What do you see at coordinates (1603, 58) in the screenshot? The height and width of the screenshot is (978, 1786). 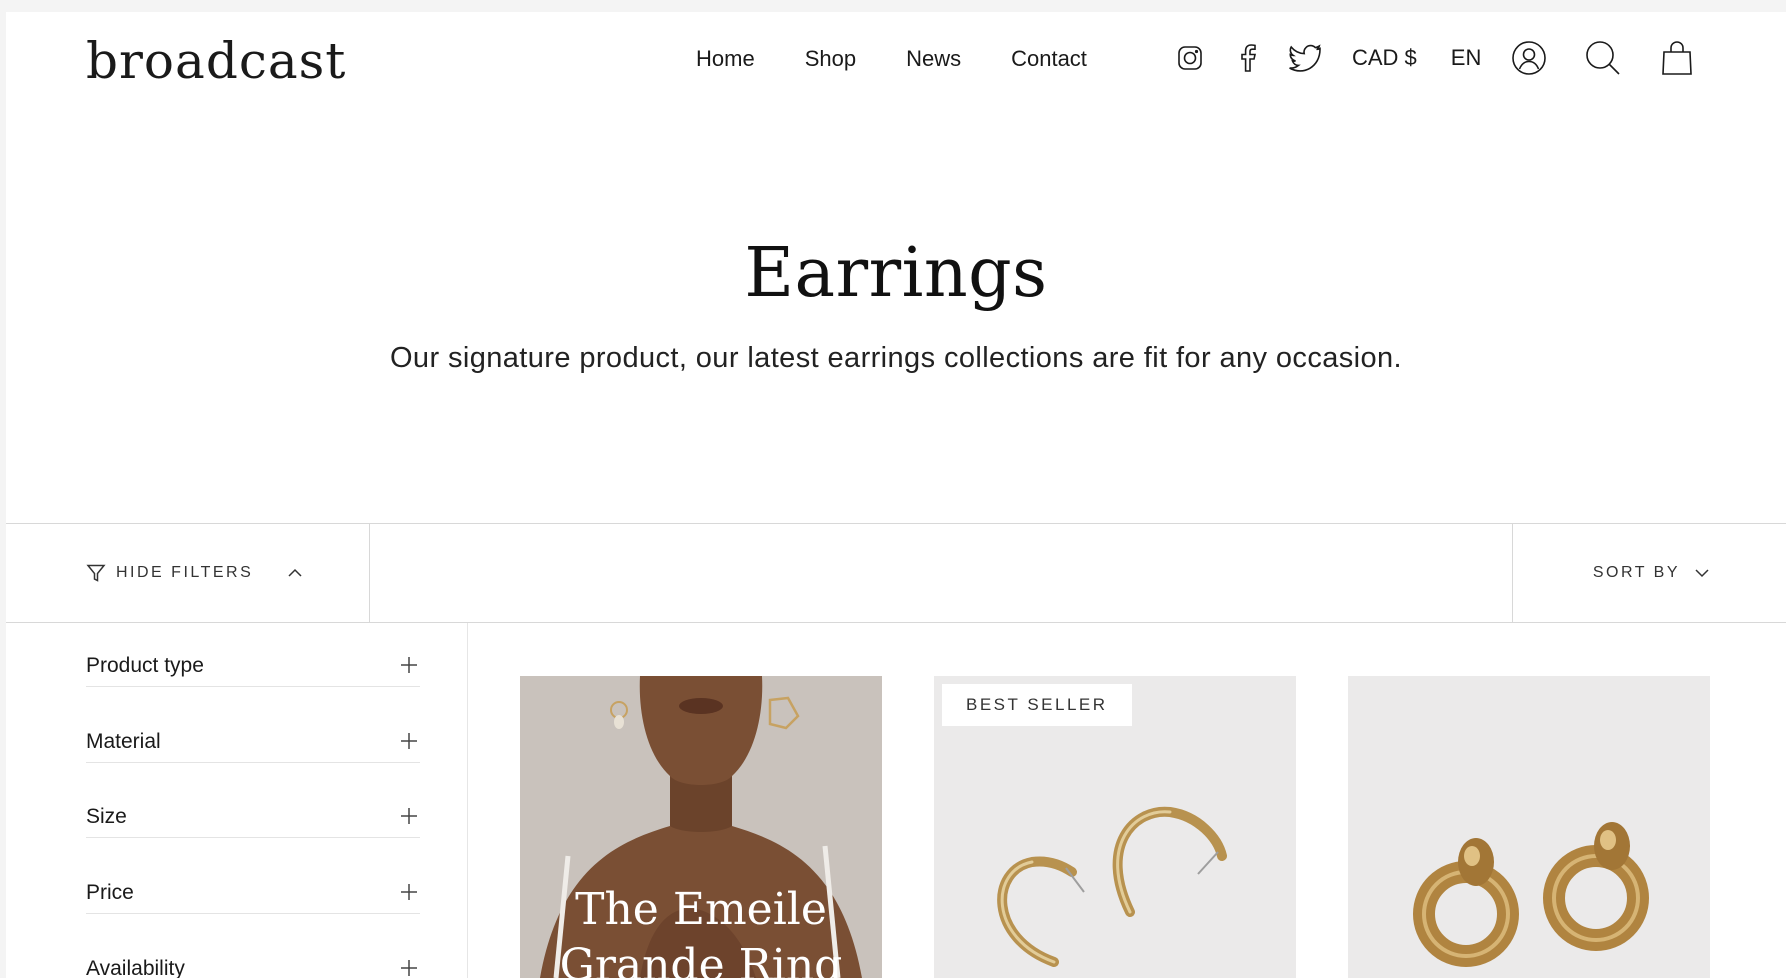 I see `search-icon` at bounding box center [1603, 58].